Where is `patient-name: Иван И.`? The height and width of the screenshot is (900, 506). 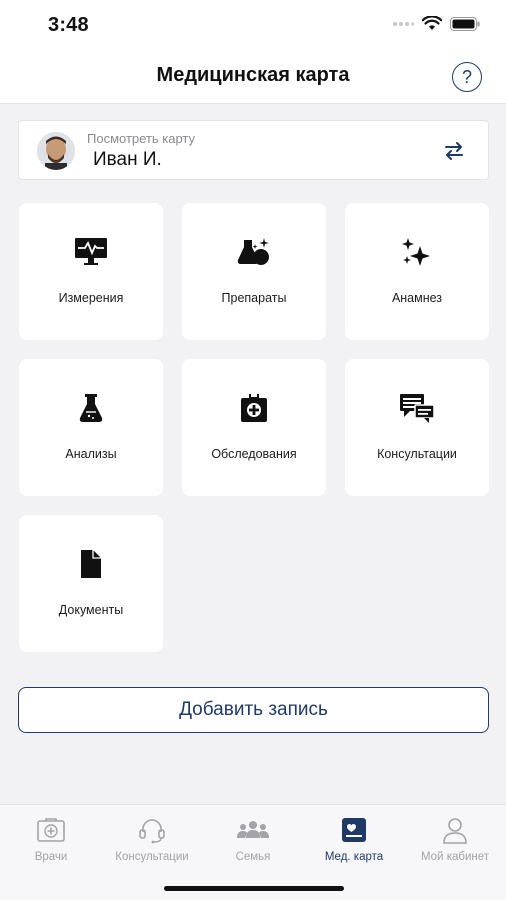 patient-name: Иван И. is located at coordinates (127, 159).